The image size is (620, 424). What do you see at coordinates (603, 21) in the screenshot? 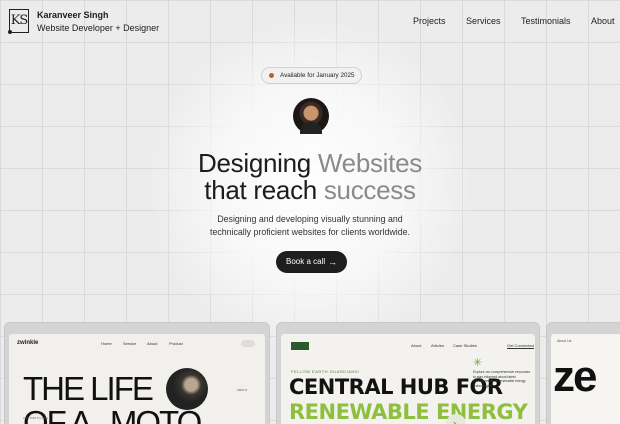
I see `nav-about: About` at bounding box center [603, 21].